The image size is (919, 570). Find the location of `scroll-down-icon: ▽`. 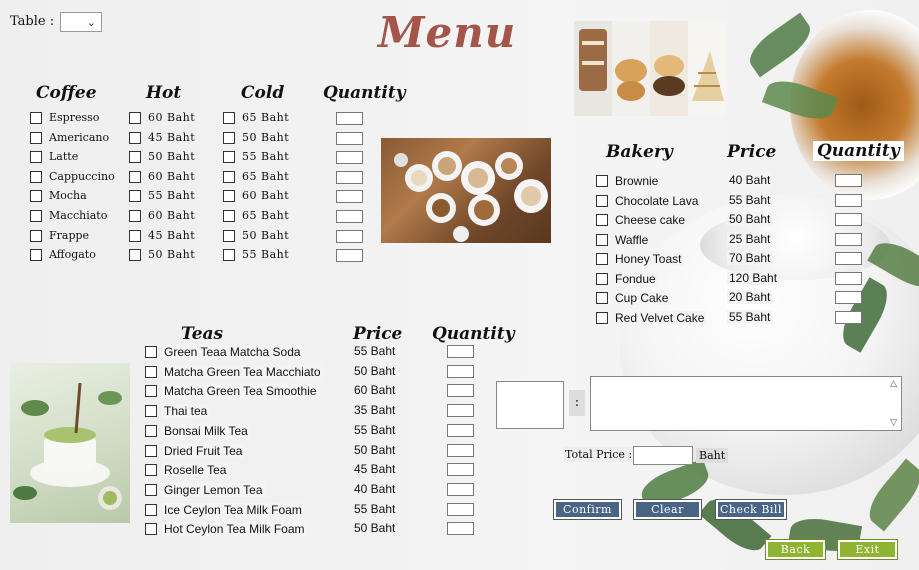

scroll-down-icon: ▽ is located at coordinates (893, 423).